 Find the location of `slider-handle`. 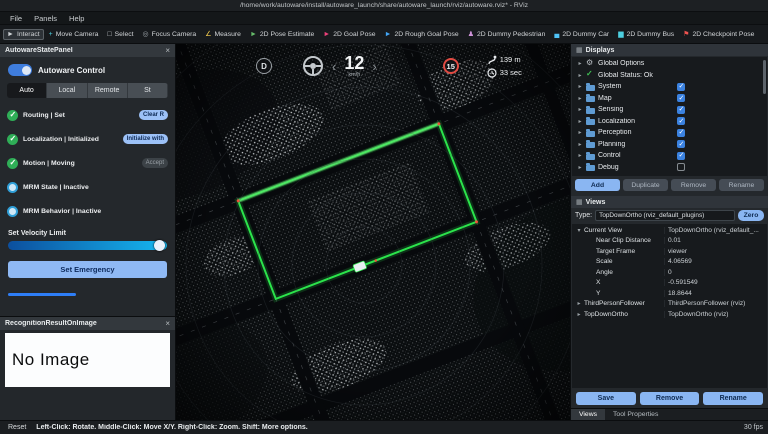

slider-handle is located at coordinates (159, 245).